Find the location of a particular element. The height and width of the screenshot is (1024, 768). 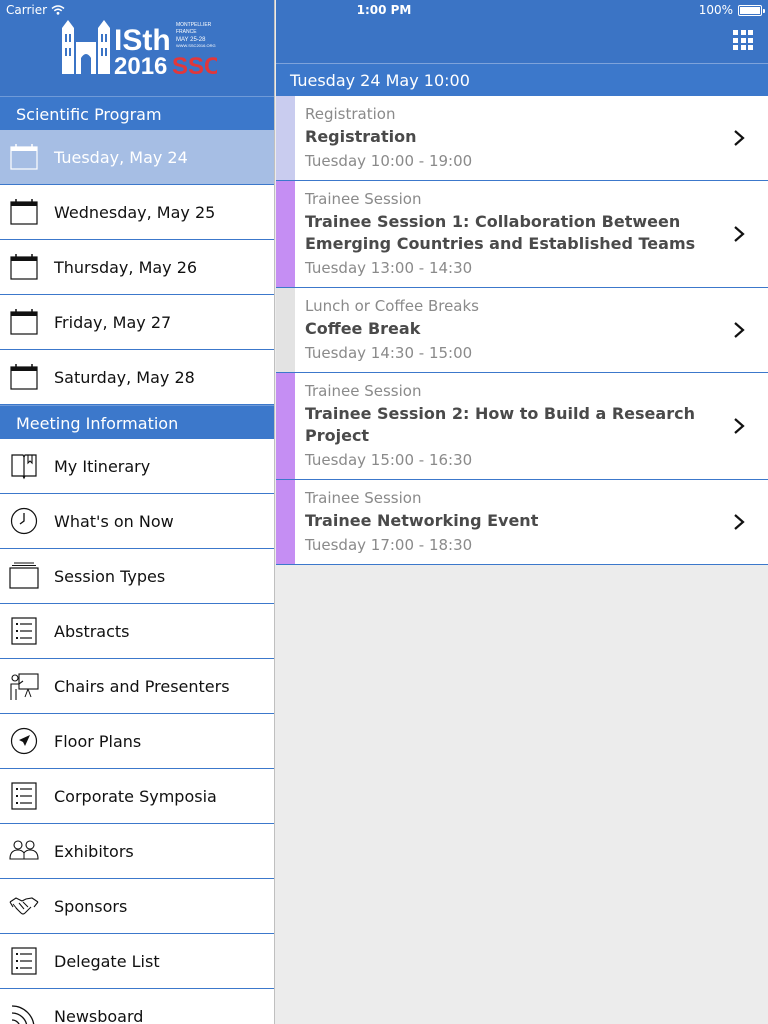

sidebar-item-label: Session Types is located at coordinates (110, 576).